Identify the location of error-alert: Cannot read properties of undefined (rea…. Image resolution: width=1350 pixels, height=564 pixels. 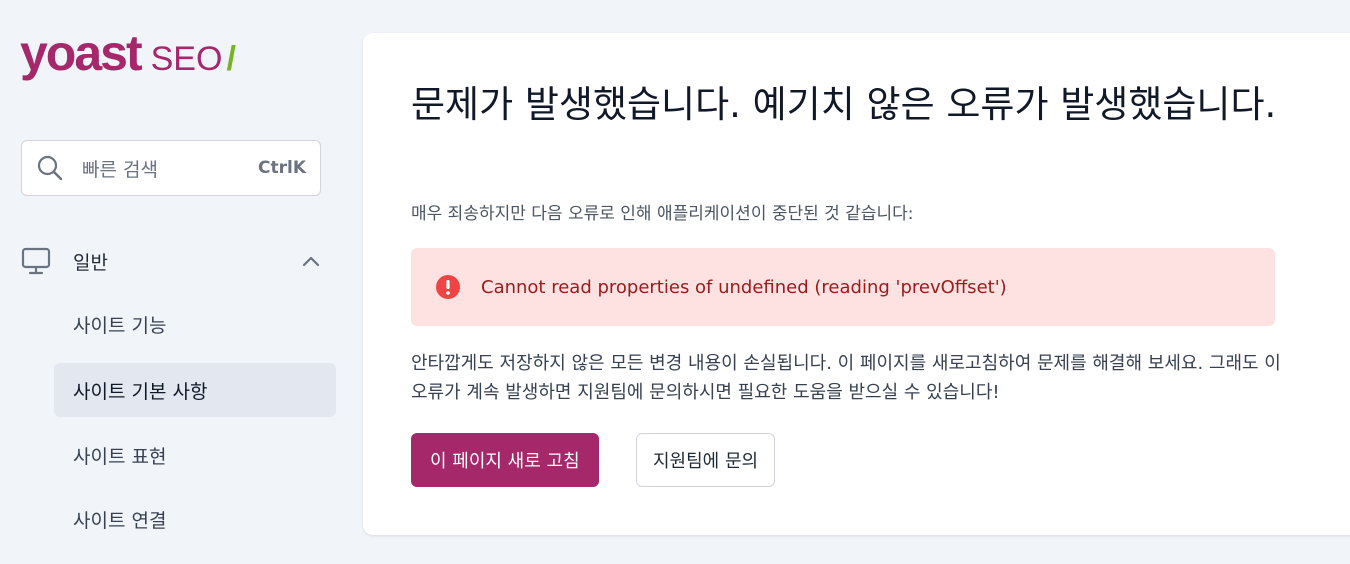
(843, 287).